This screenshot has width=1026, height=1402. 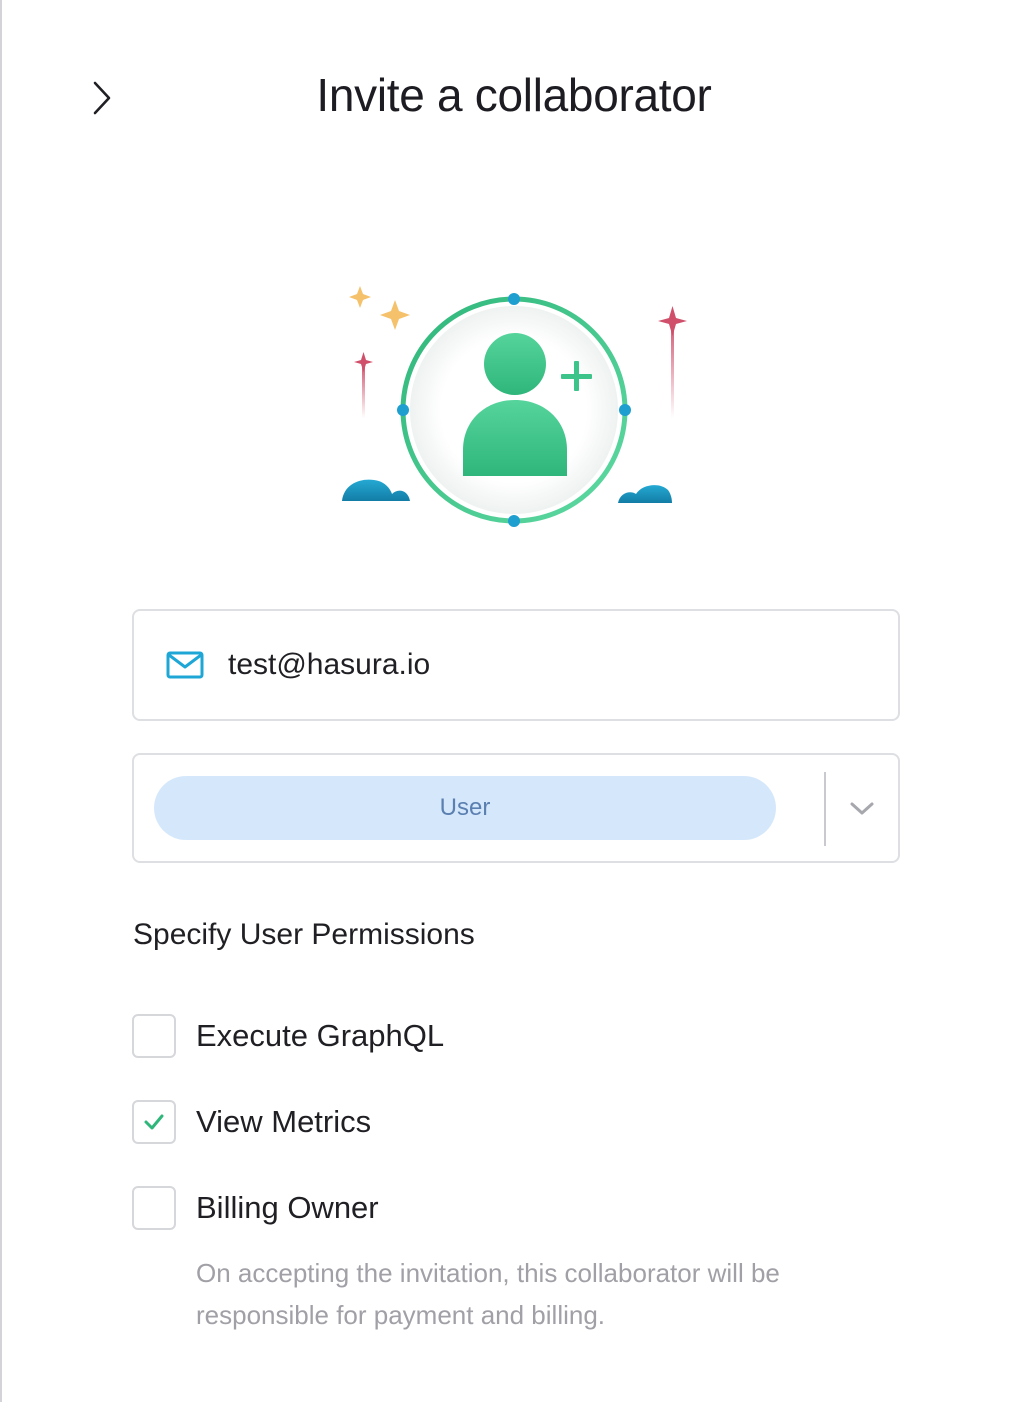 I want to click on view-metrics-checkbox, so click(x=154, y=1122).